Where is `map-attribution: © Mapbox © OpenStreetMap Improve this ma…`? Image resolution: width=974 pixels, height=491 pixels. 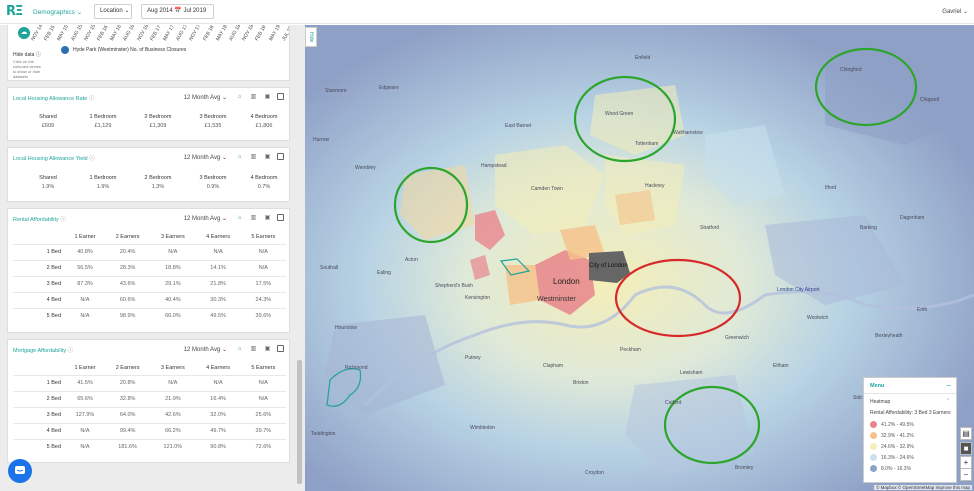 map-attribution: © Mapbox © OpenStreetMap Improve this ma… is located at coordinates (923, 487).